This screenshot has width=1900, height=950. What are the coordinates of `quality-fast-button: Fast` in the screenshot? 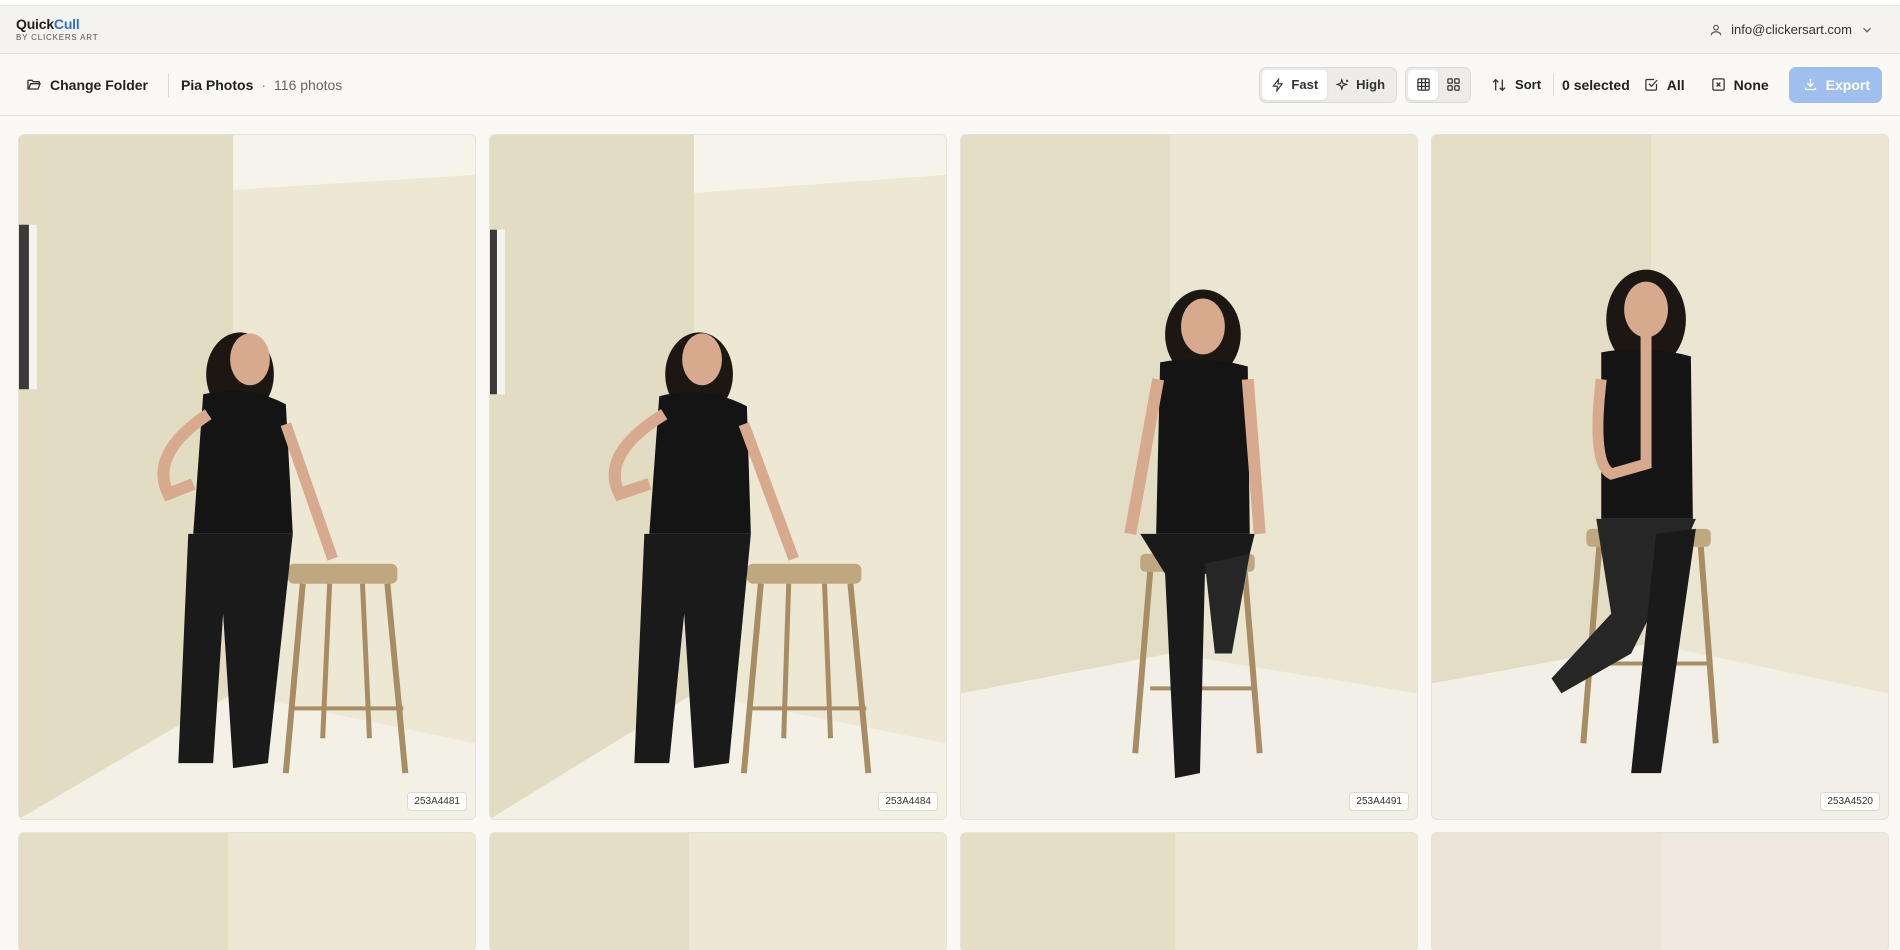 It's located at (1295, 84).